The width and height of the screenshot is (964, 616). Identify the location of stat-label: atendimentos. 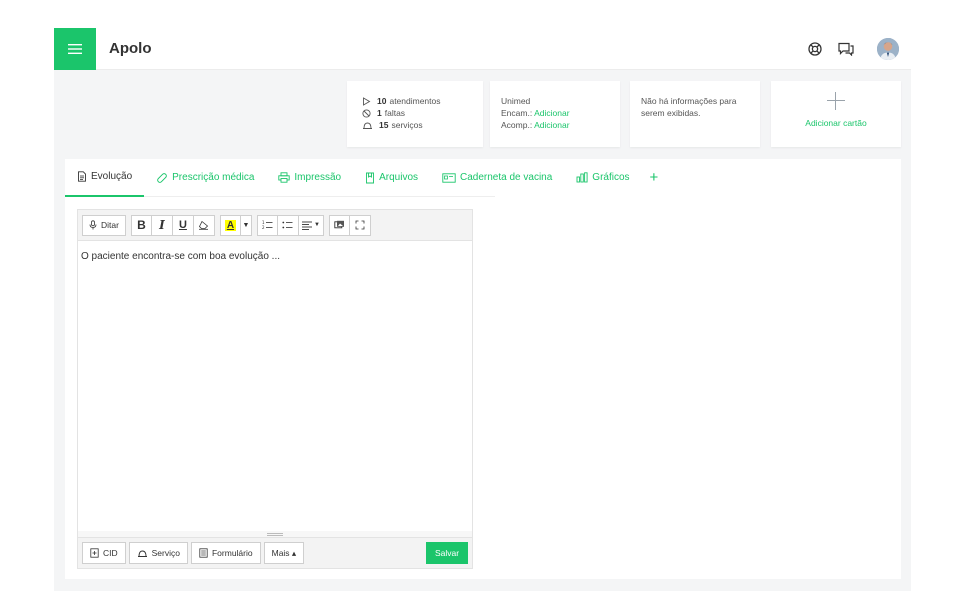
(415, 101).